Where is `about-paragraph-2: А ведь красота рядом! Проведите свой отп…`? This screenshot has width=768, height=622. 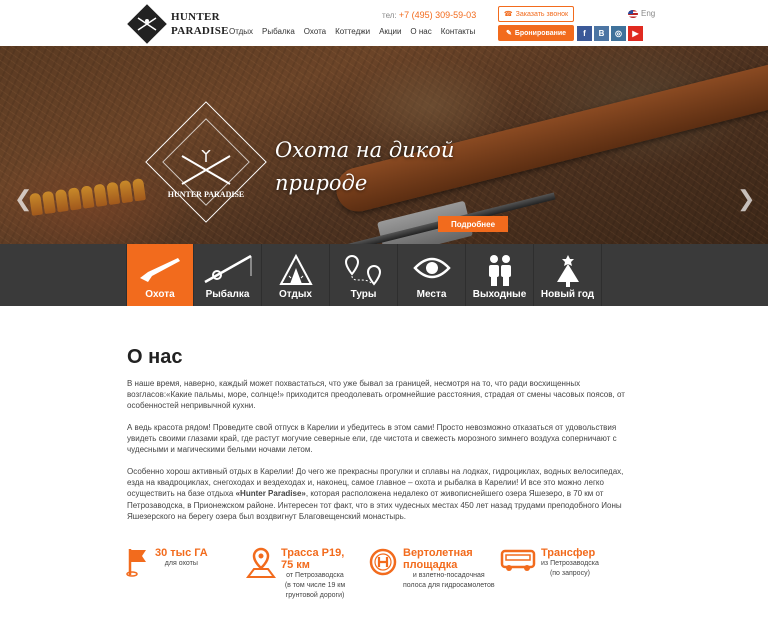
about-paragraph-2: А ведь красота рядом! Проведите свой отп… is located at coordinates (372, 439).